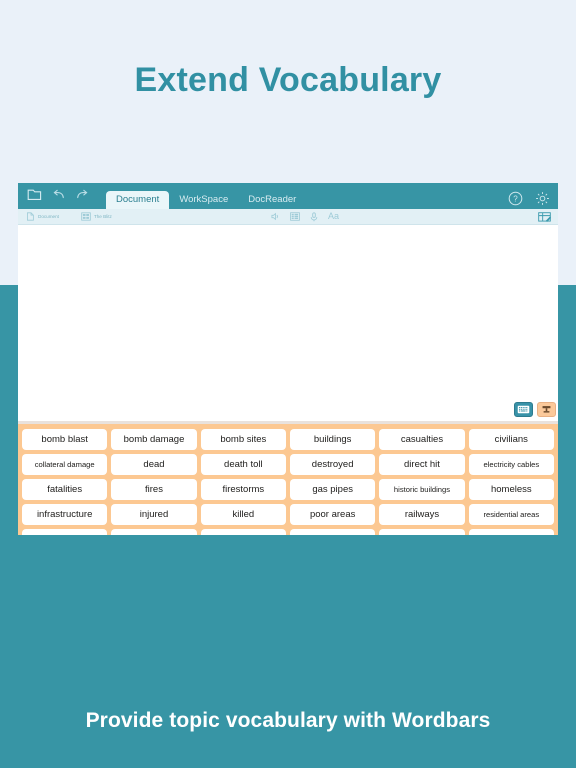  What do you see at coordinates (154, 489) in the screenshot?
I see `wordbar-cell: fires` at bounding box center [154, 489].